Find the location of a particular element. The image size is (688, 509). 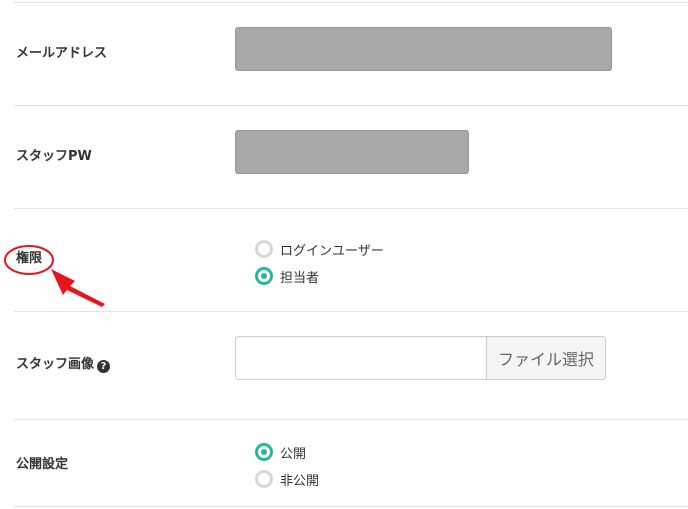

email-label: メールアドレス is located at coordinates (62, 53).